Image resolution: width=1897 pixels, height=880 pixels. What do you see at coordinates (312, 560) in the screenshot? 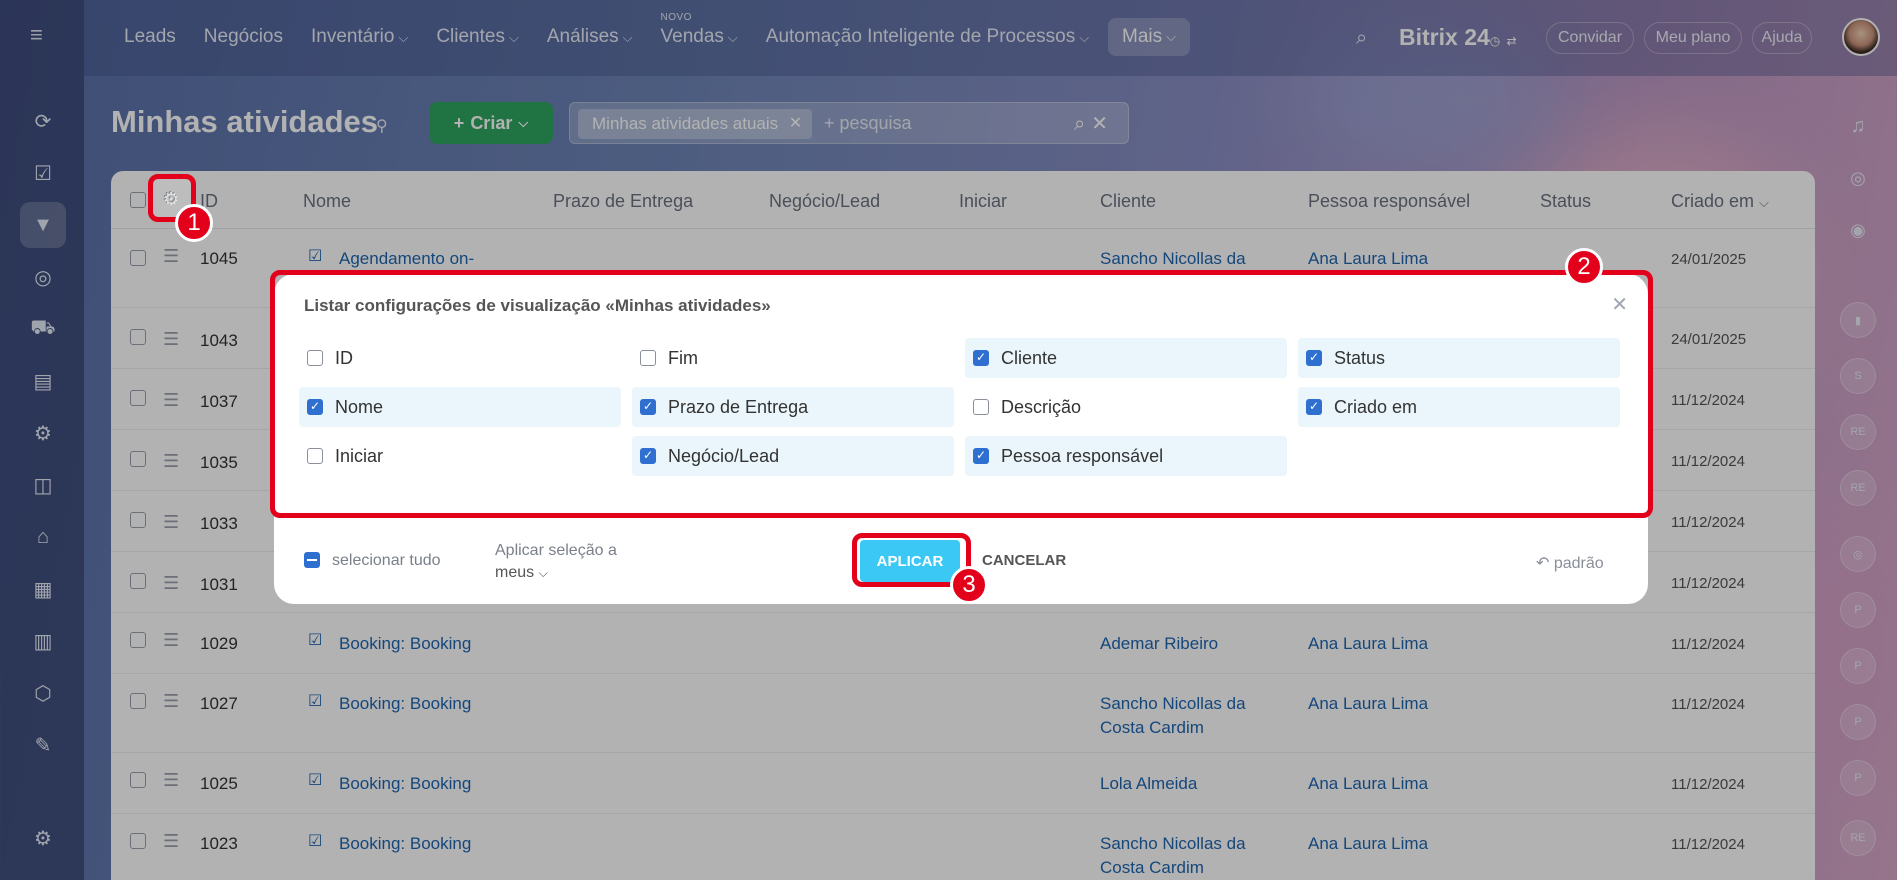
I see `select-all-checkbox` at bounding box center [312, 560].